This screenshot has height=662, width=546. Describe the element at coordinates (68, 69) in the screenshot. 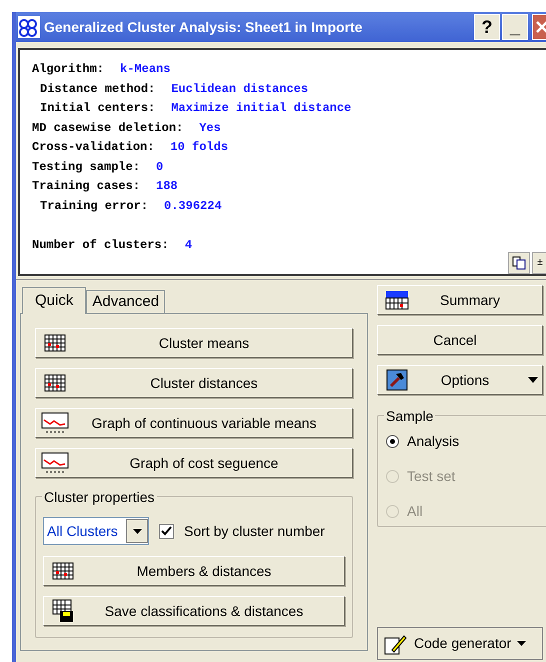

I see `output-label: Algorithm:` at that location.